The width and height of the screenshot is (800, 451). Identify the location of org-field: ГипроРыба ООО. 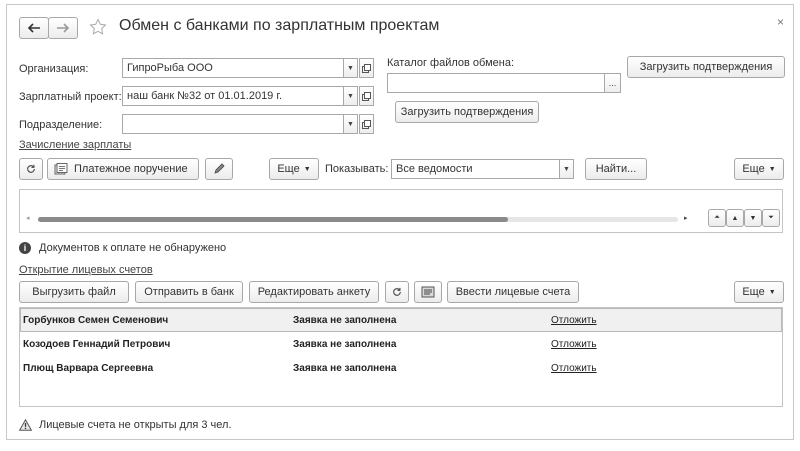
(233, 68).